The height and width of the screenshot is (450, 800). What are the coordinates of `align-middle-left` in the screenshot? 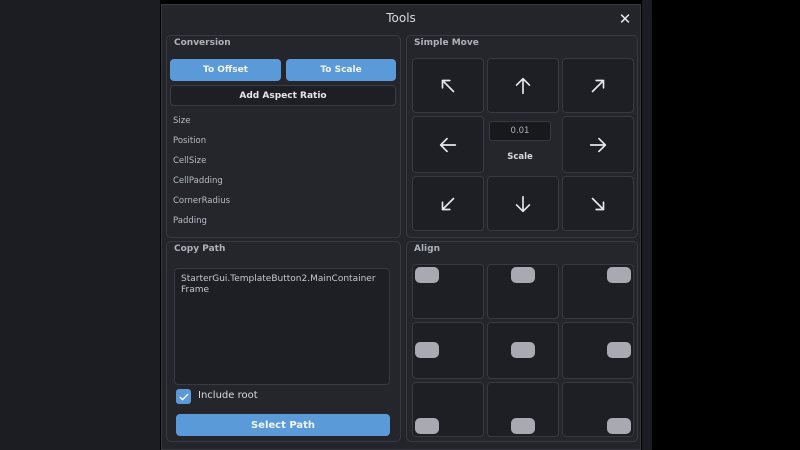 It's located at (448, 350).